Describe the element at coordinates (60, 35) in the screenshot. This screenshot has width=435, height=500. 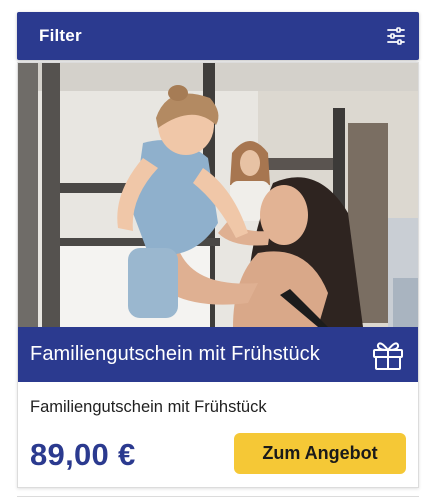
I see `filter-label: Filter` at that location.